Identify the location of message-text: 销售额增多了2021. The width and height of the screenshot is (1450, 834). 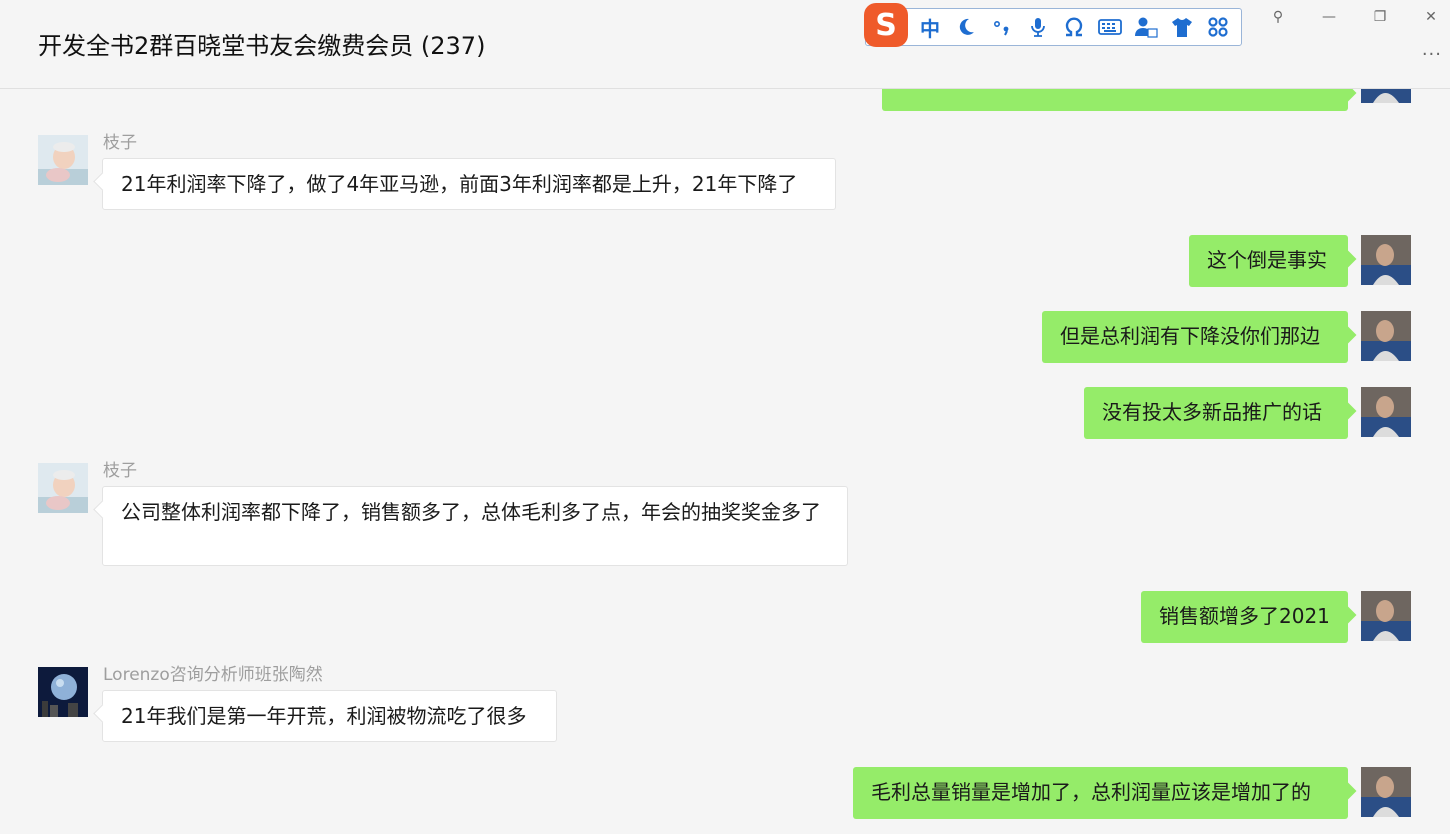
(1244, 616).